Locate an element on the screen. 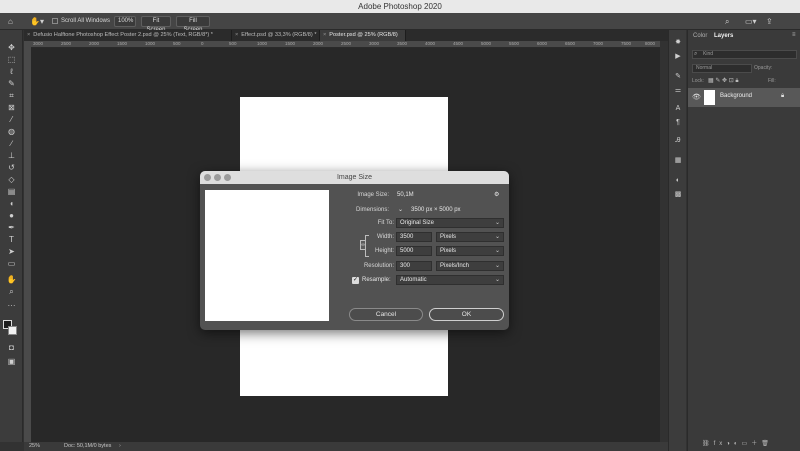 Image resolution: width=800 pixels, height=451 pixels. resolution-unit-select: Pixels/Inch ⌄ is located at coordinates (470, 266).